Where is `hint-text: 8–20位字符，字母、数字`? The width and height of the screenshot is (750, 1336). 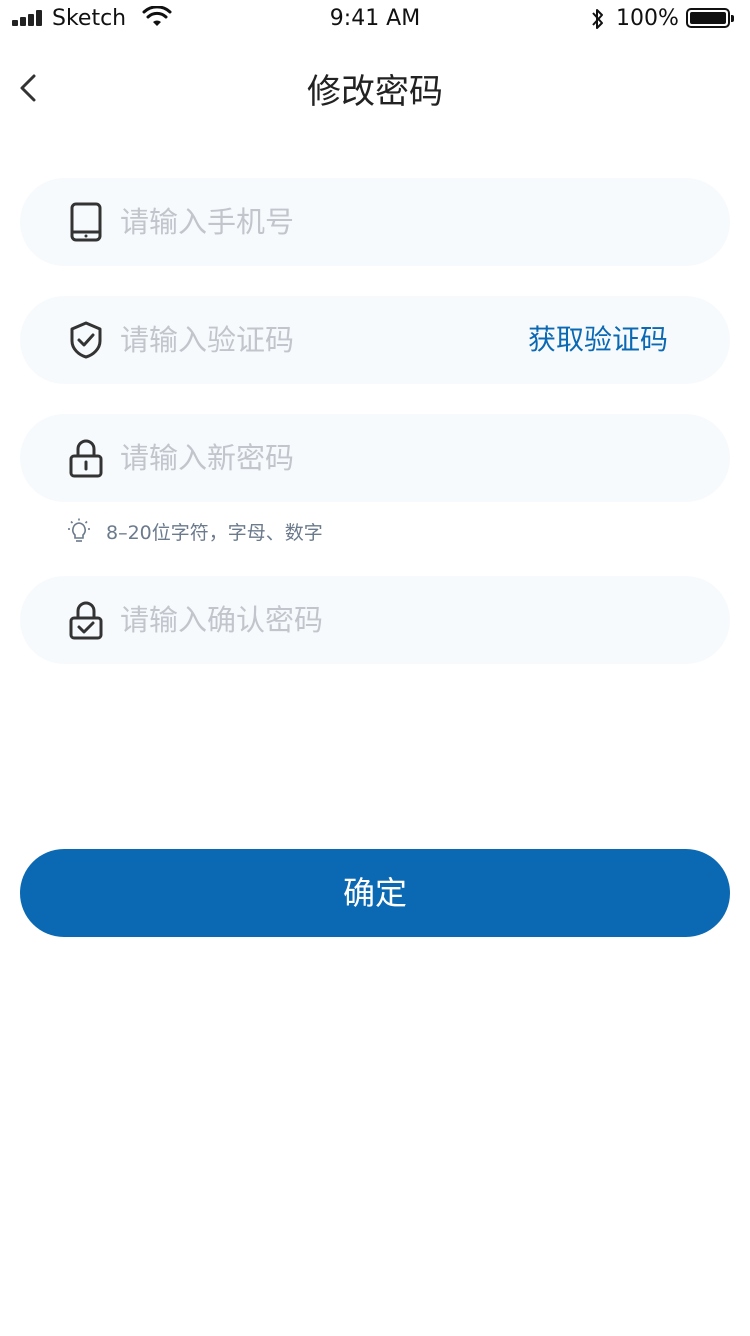
hint-text: 8–20位字符，字母、数字 is located at coordinates (214, 533).